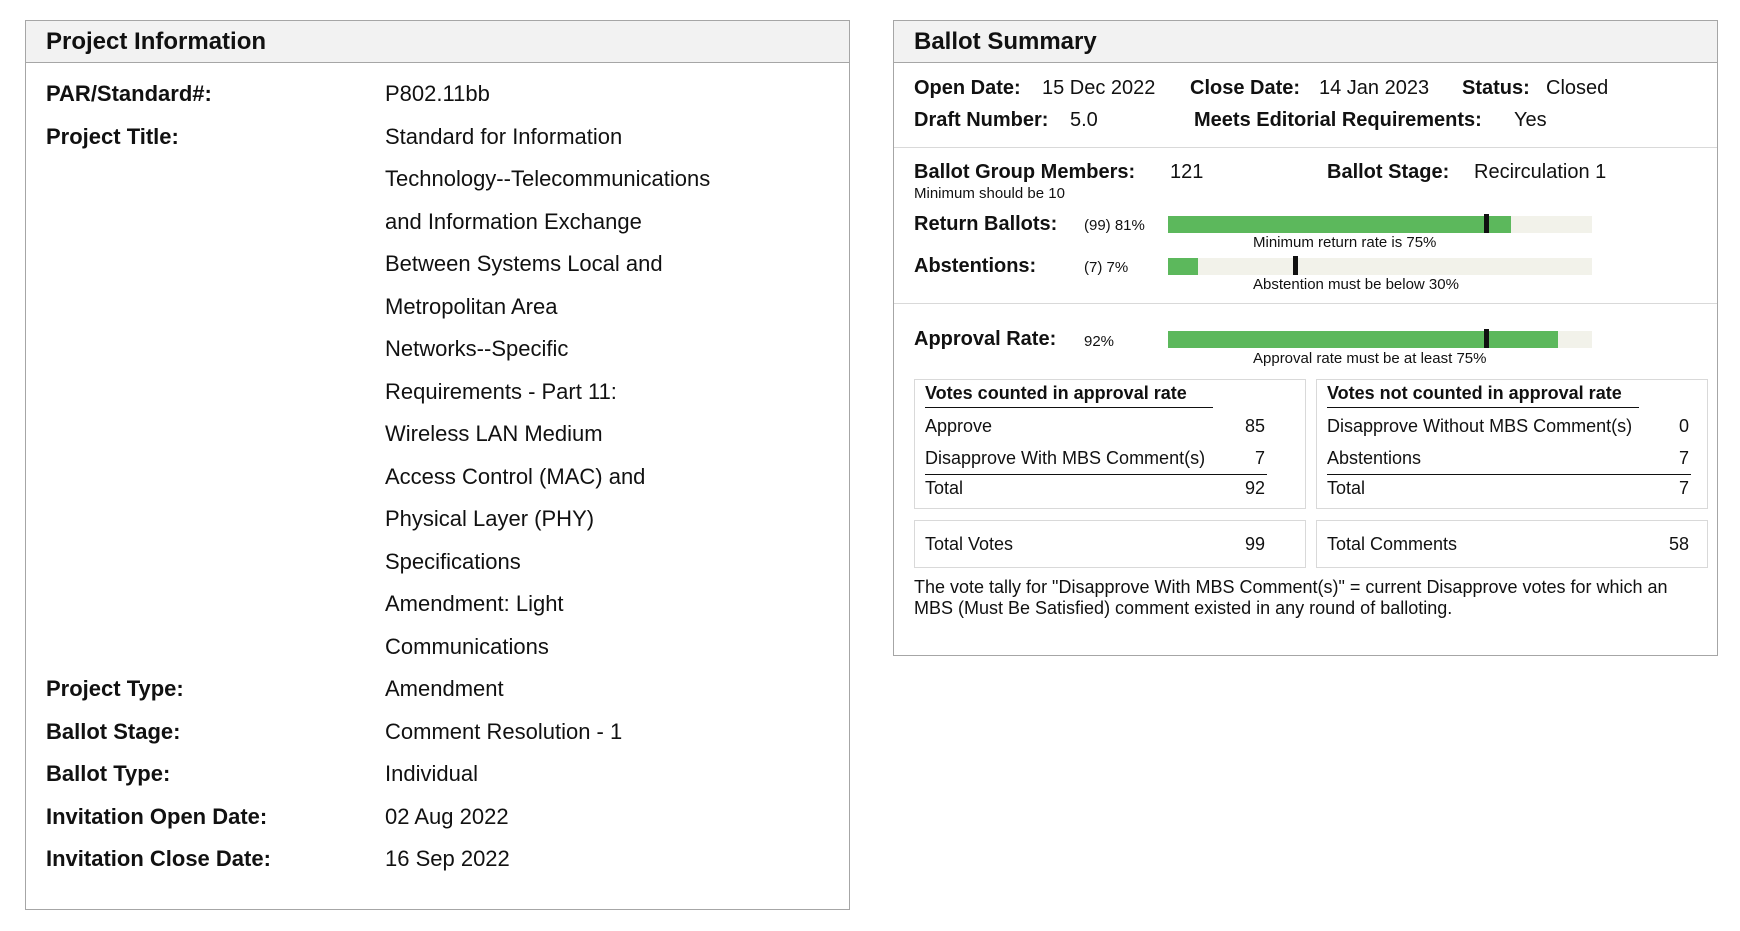 This screenshot has width=1740, height=931. What do you see at coordinates (975, 266) in the screenshot?
I see `abstentions-label: Abstentions:` at bounding box center [975, 266].